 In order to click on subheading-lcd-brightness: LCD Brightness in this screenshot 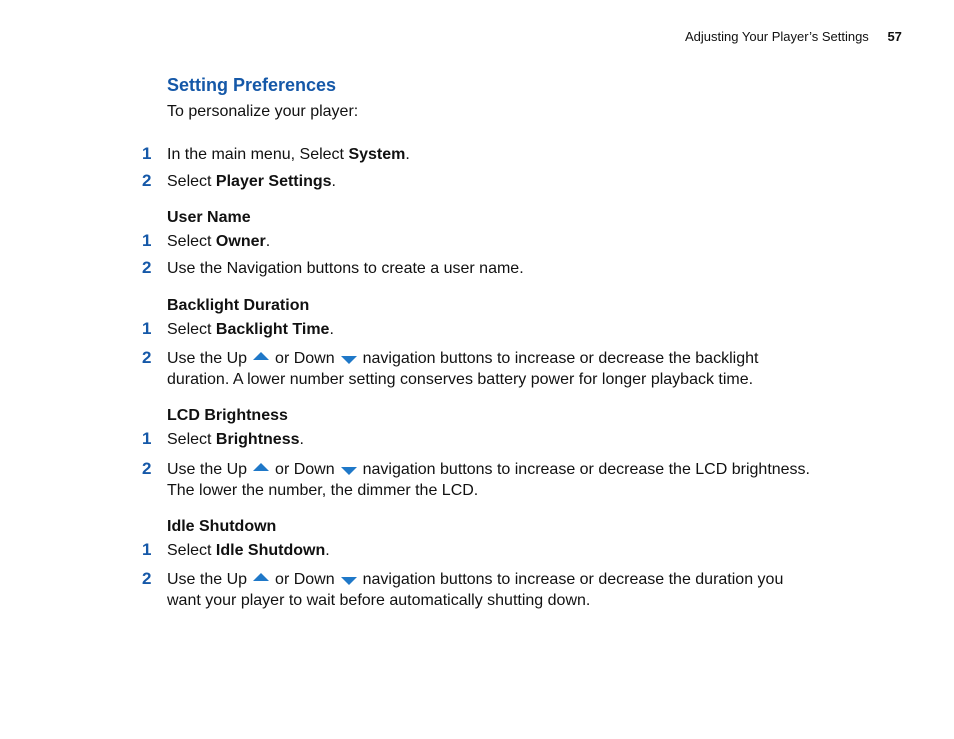, I will do `click(227, 415)`.